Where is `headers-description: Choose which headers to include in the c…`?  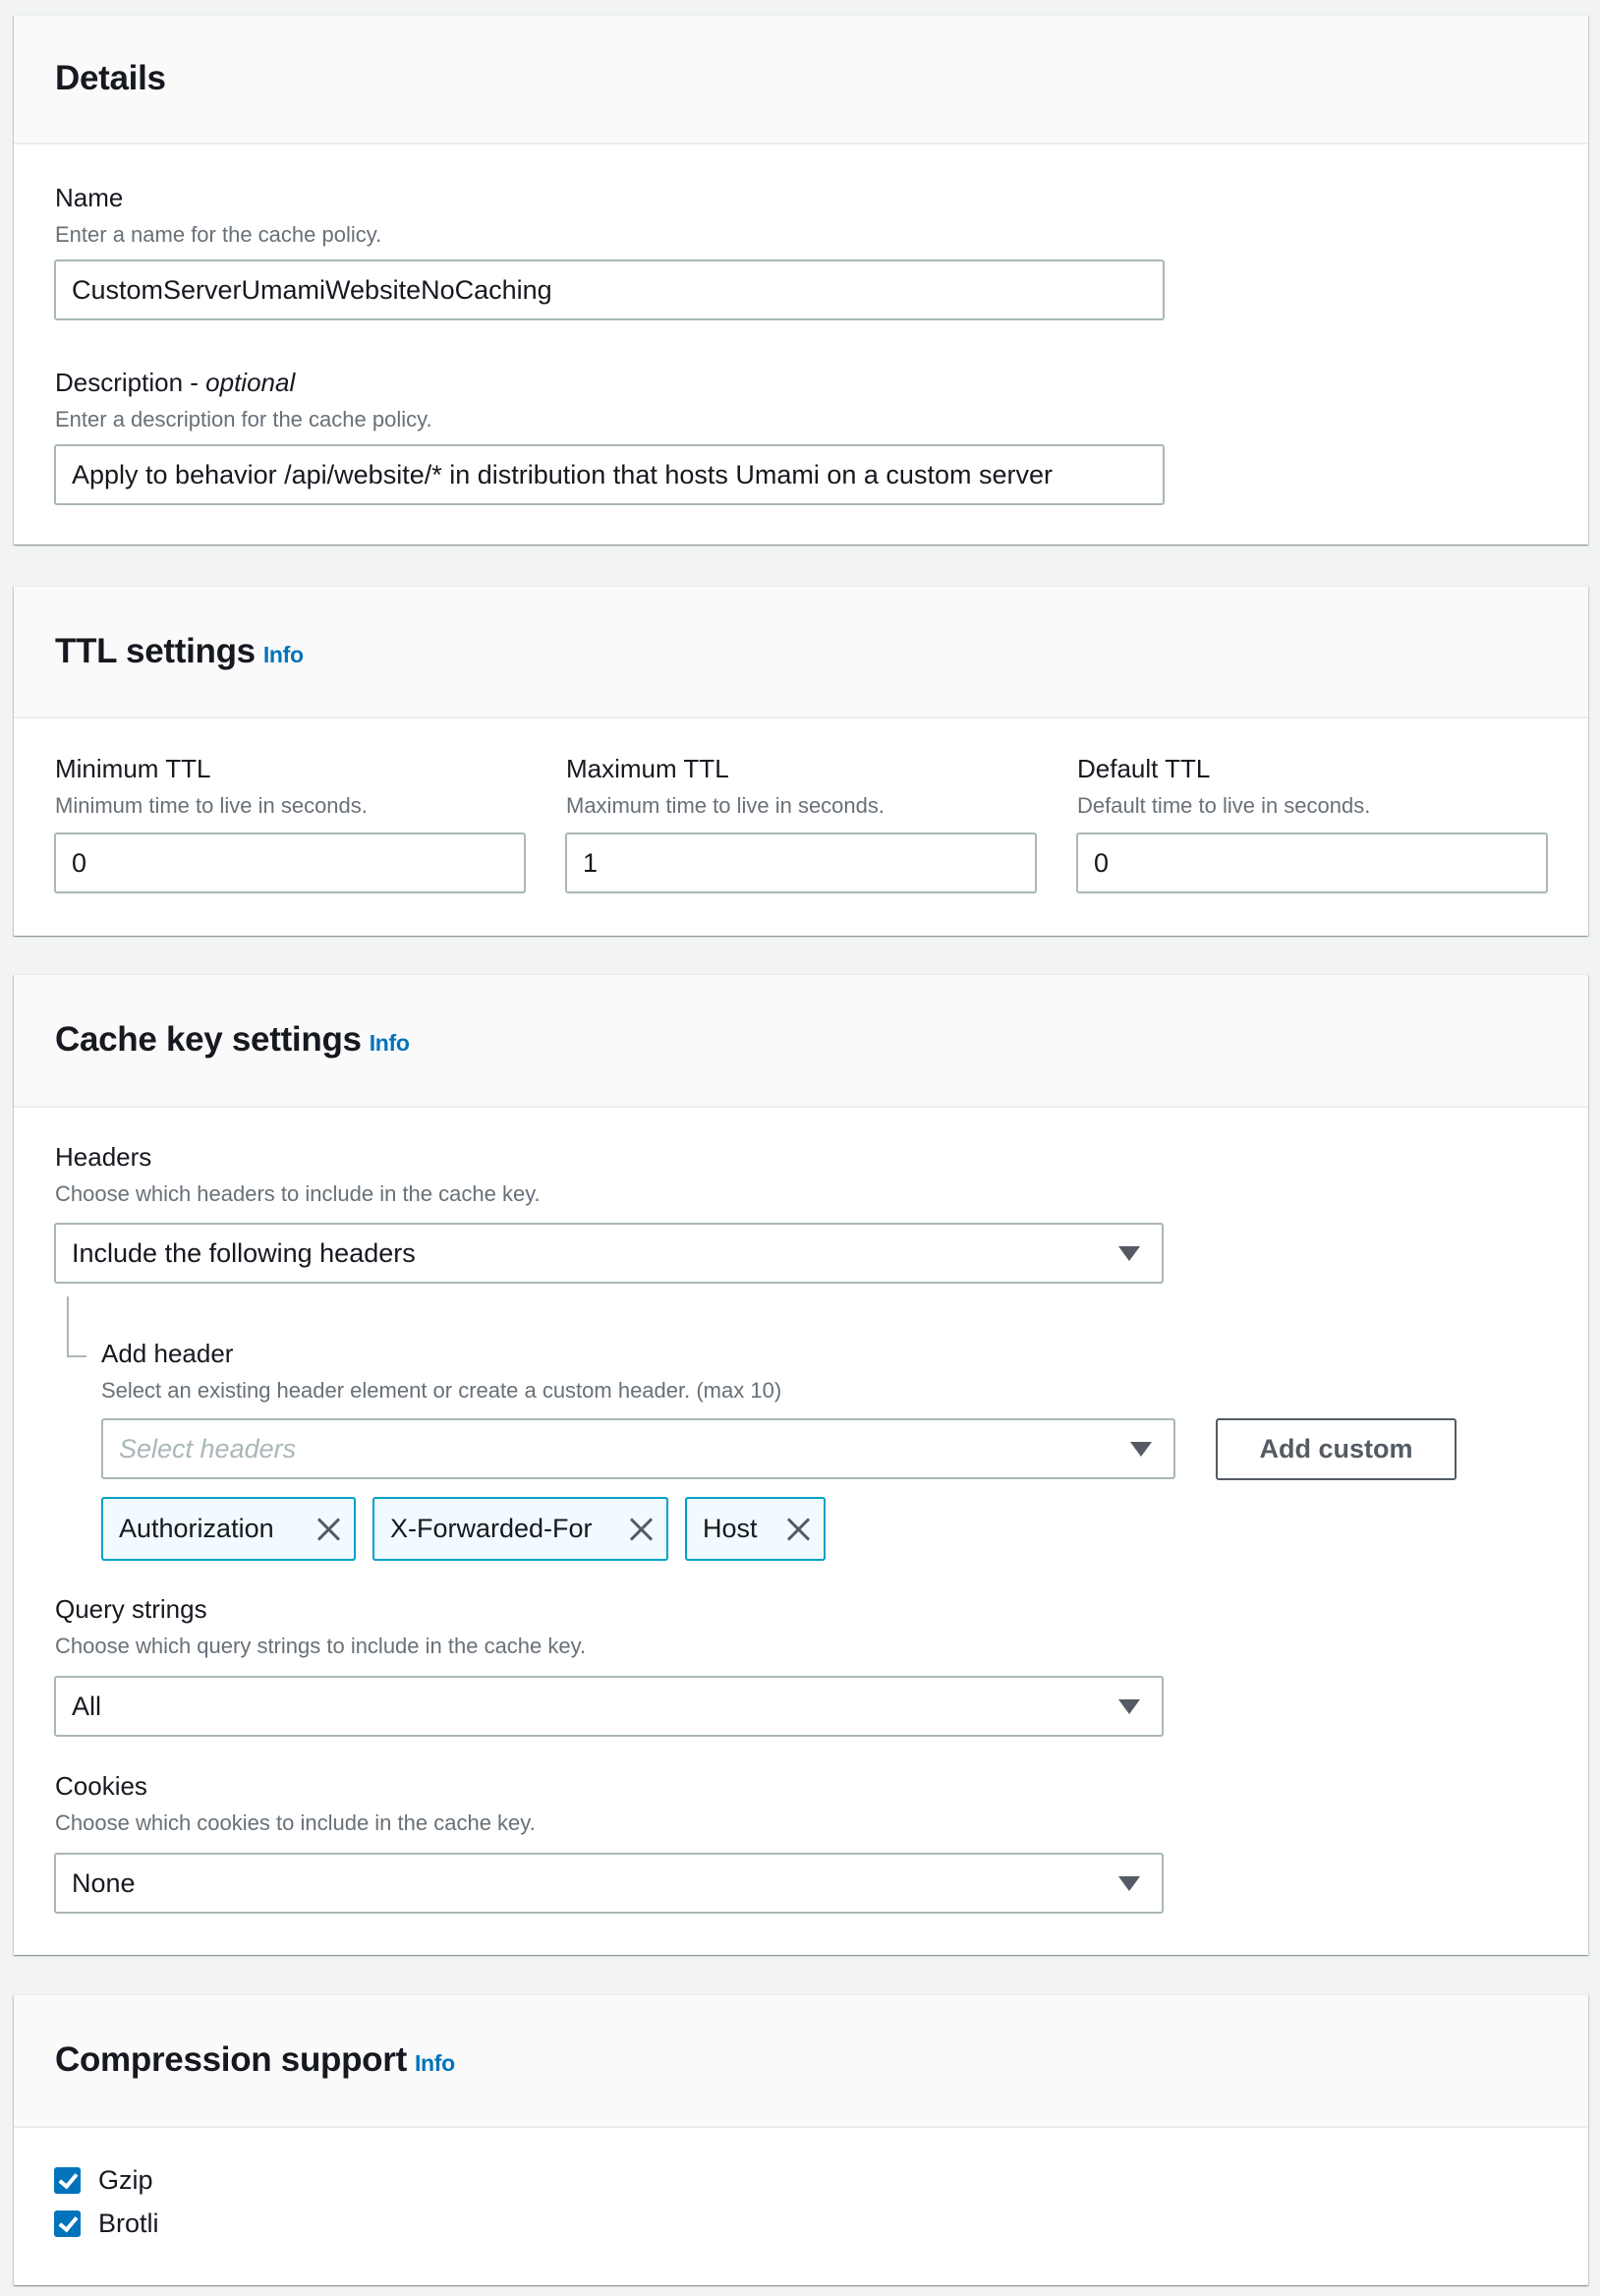 headers-description: Choose which headers to include in the c… is located at coordinates (298, 1194).